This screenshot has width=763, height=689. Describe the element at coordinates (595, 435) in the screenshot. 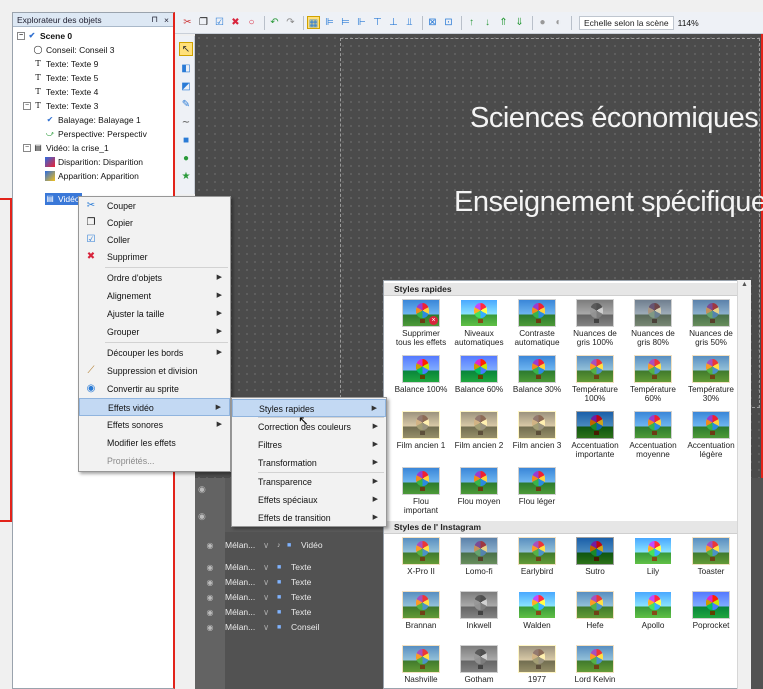

I see `style-tile: Accentuation importante` at that location.